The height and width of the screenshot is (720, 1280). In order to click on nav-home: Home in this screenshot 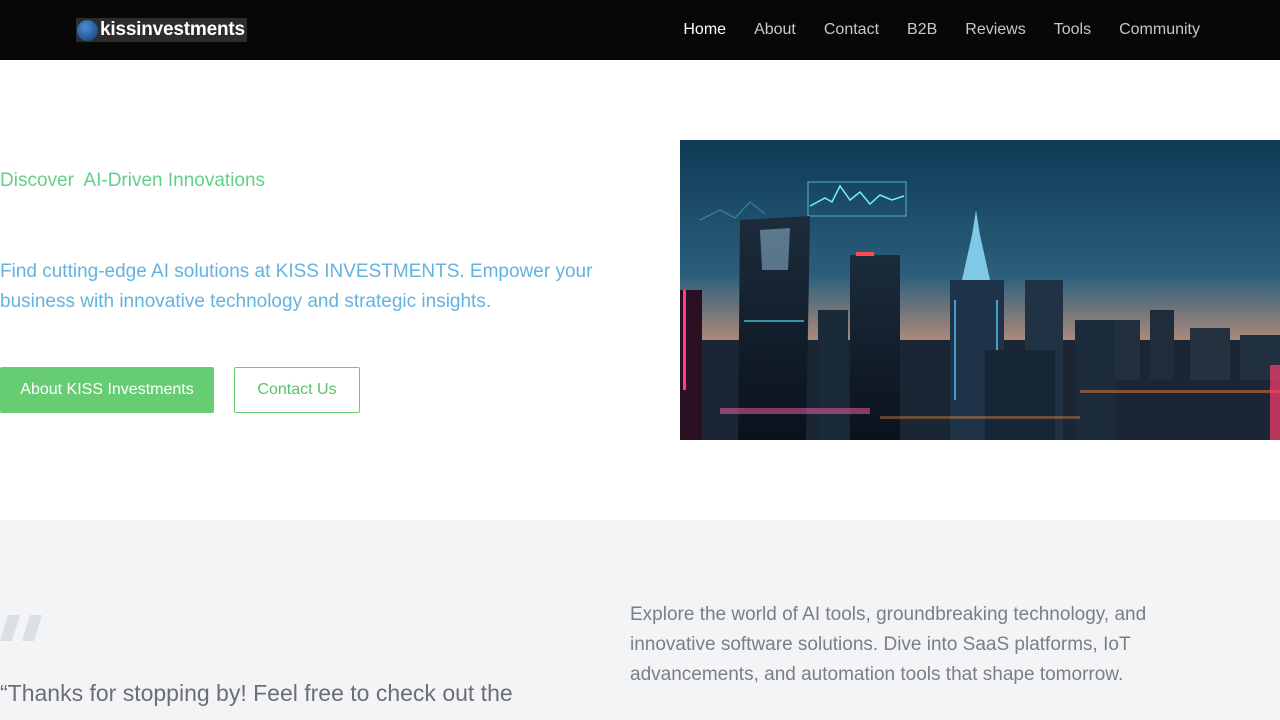, I will do `click(704, 30)`.